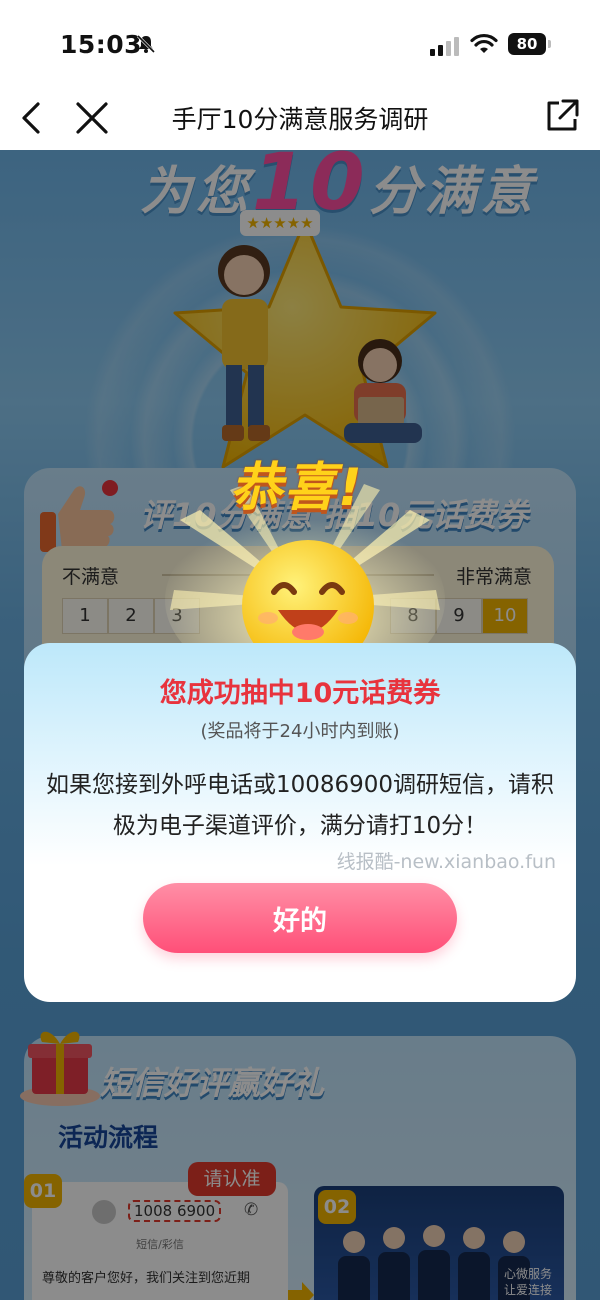  I want to click on signal-icon, so click(444, 46).